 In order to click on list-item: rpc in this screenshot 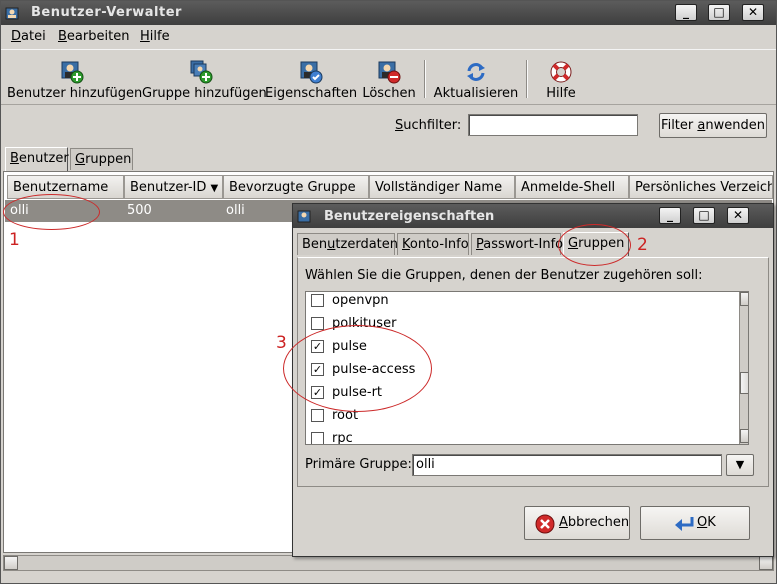, I will do `click(516, 436)`.